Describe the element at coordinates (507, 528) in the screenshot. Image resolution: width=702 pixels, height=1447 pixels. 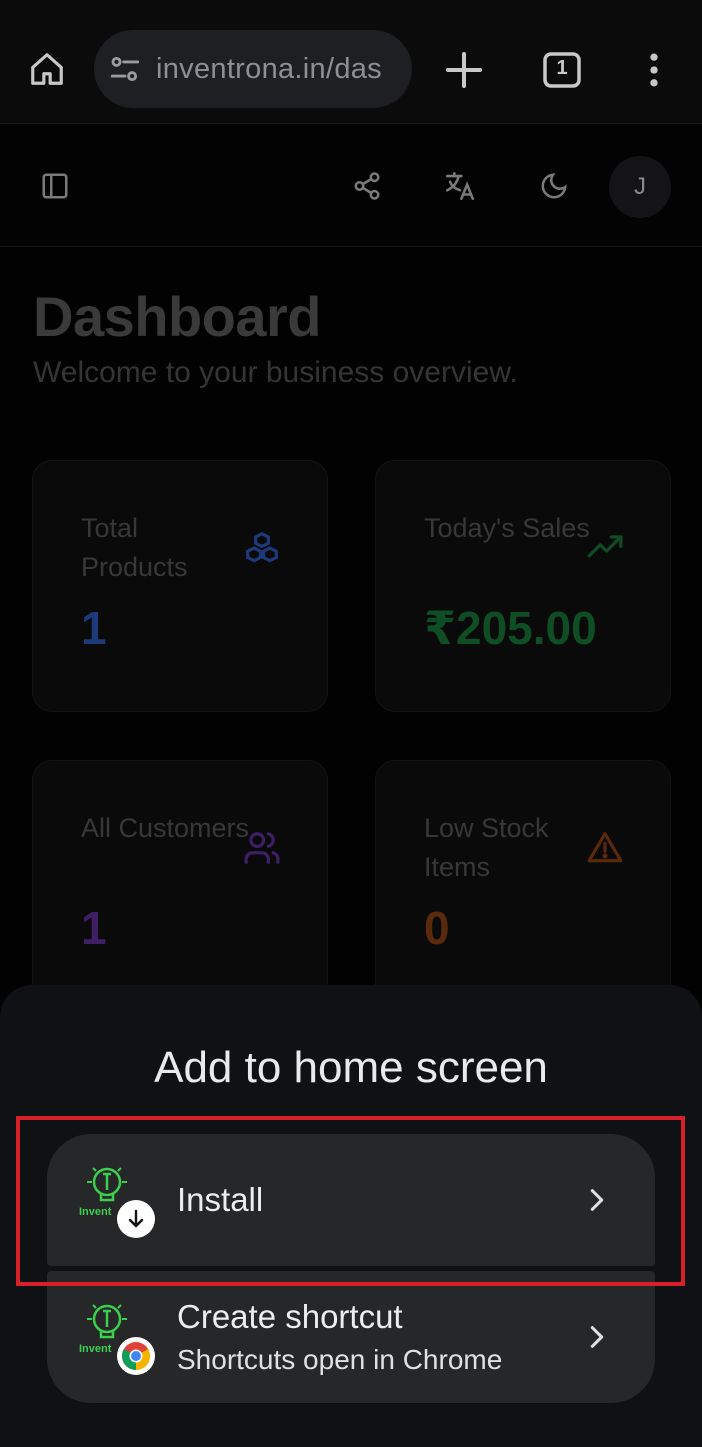
I see `card-label: Today's Sales` at that location.